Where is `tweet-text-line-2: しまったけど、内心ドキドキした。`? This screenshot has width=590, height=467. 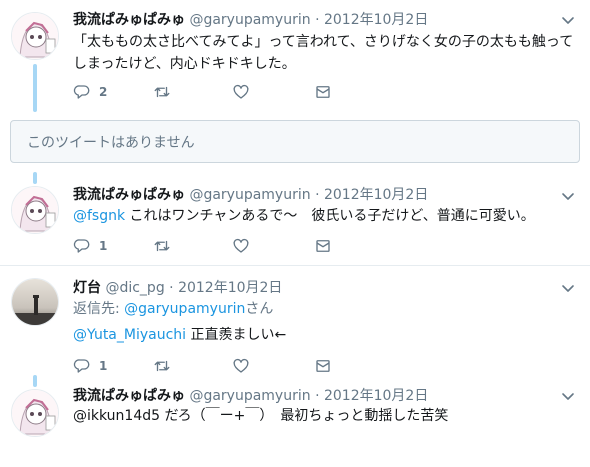
tweet-text-line-2: しまったけど、内心ドキドキした。 is located at coordinates (184, 64).